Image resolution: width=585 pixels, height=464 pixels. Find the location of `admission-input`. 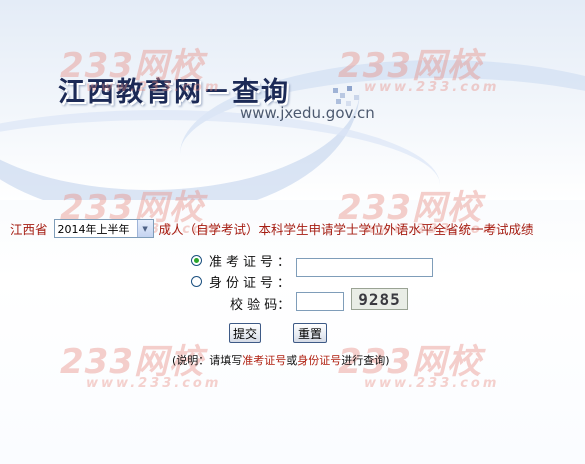

admission-input is located at coordinates (364, 267).